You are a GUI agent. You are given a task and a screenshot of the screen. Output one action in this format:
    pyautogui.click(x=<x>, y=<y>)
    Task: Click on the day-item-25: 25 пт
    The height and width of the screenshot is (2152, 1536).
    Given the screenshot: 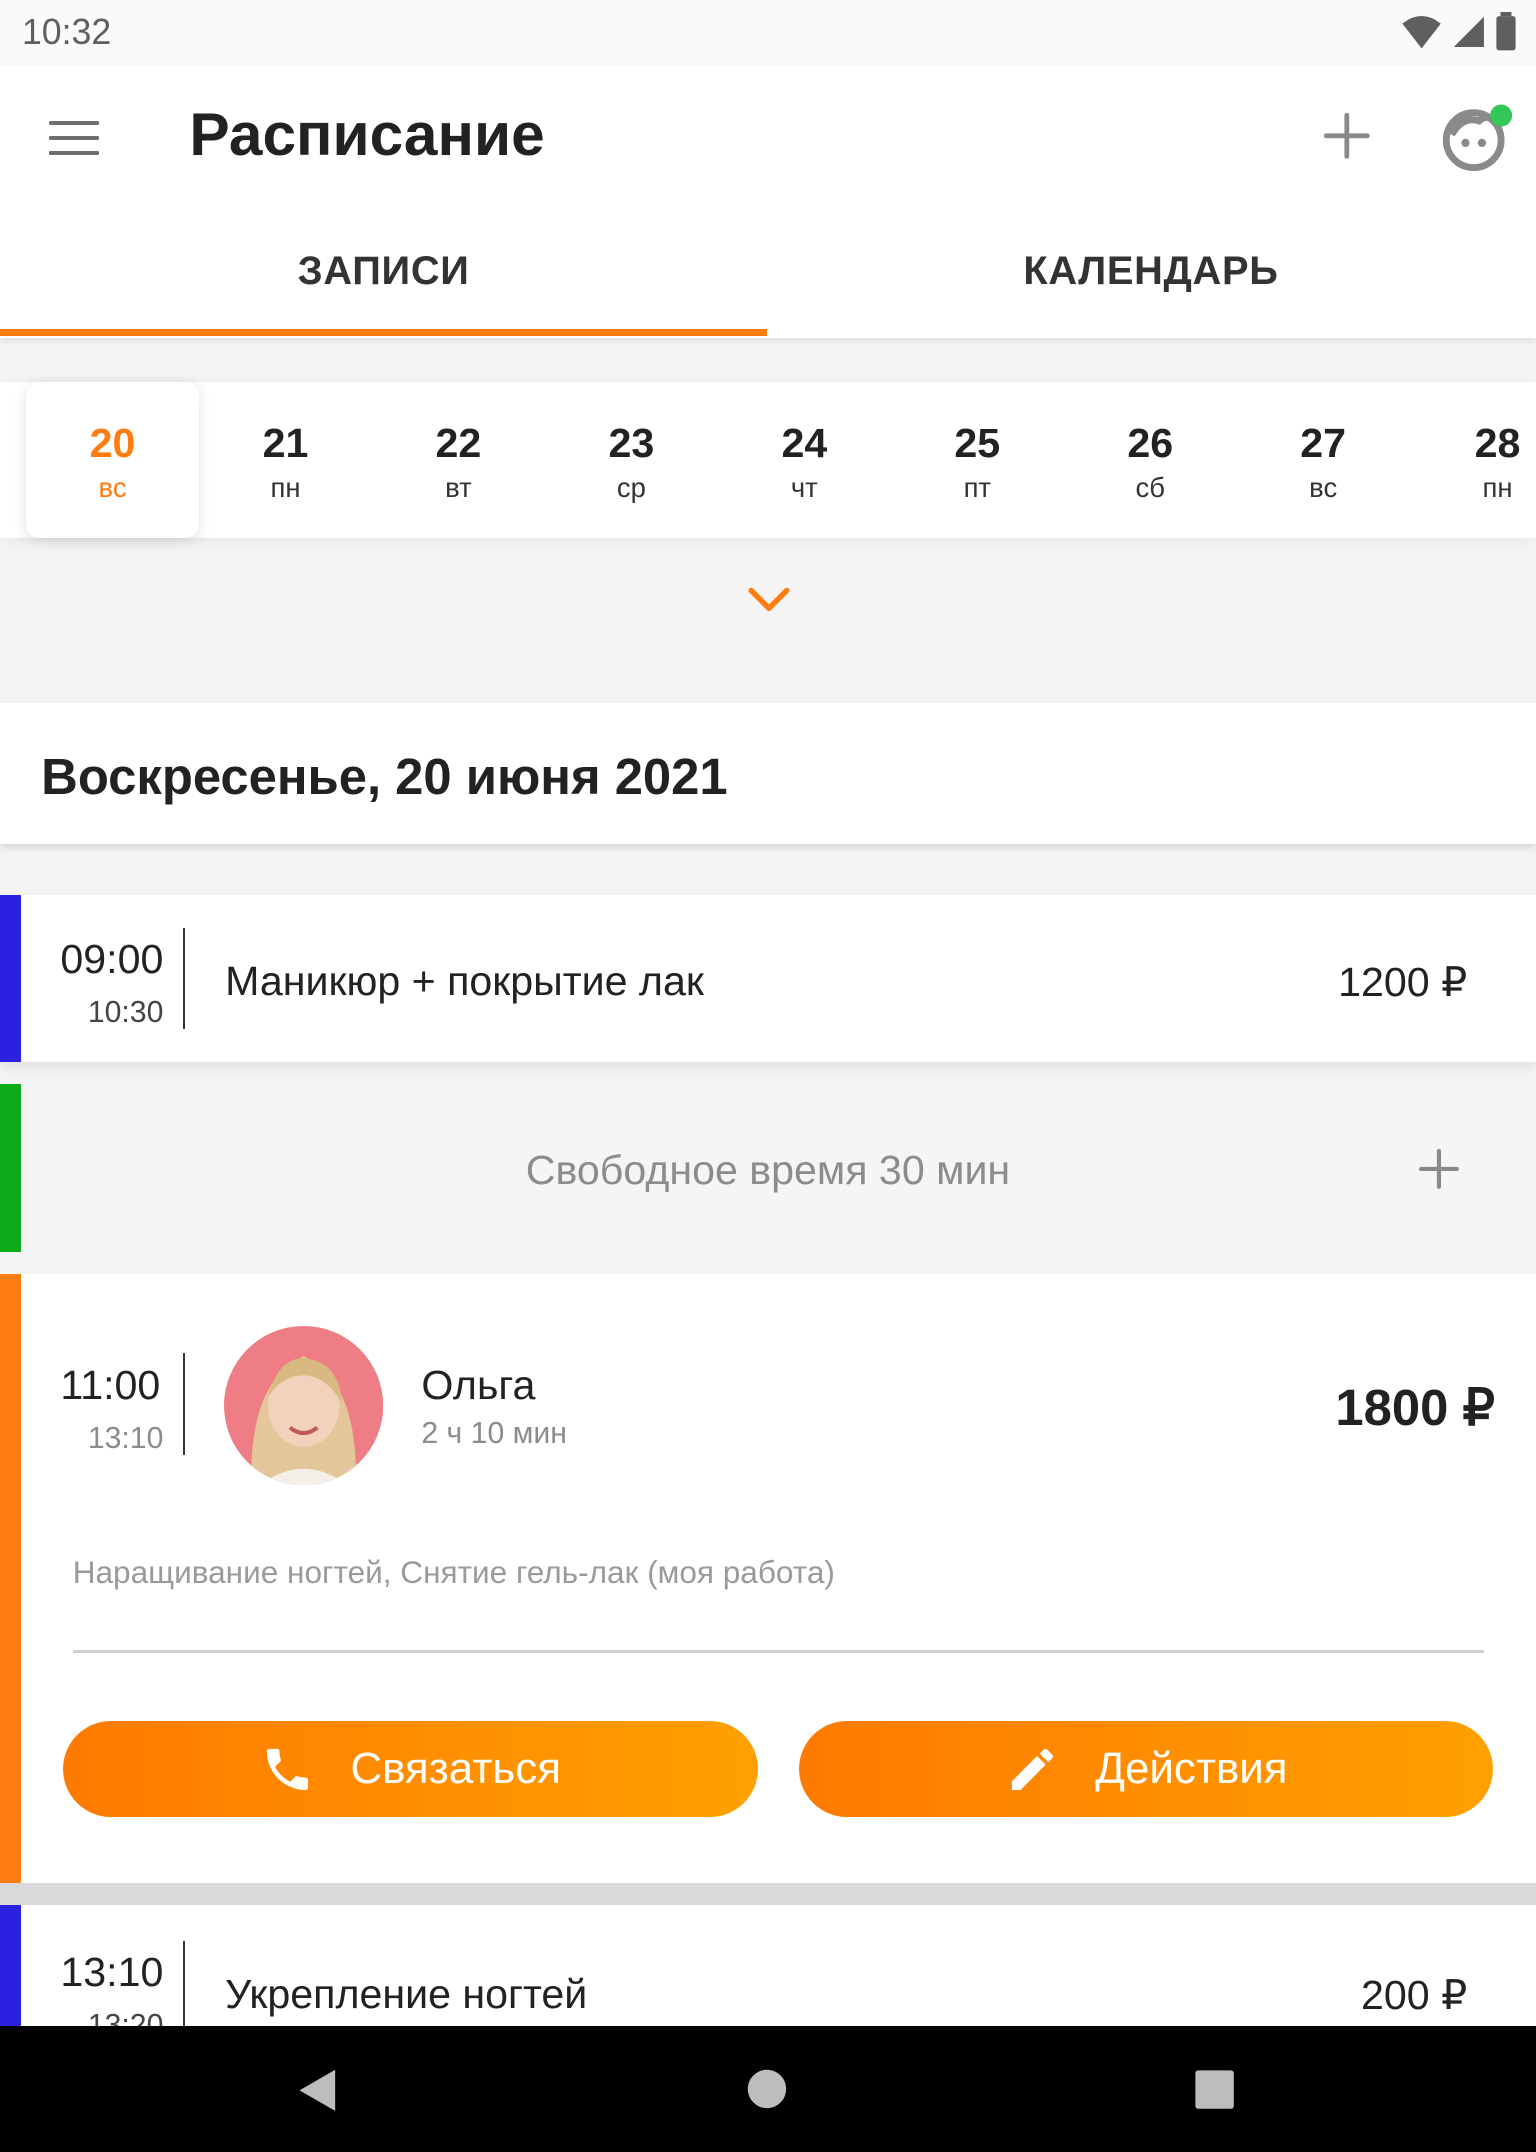 What is the action you would take?
    pyautogui.click(x=977, y=460)
    